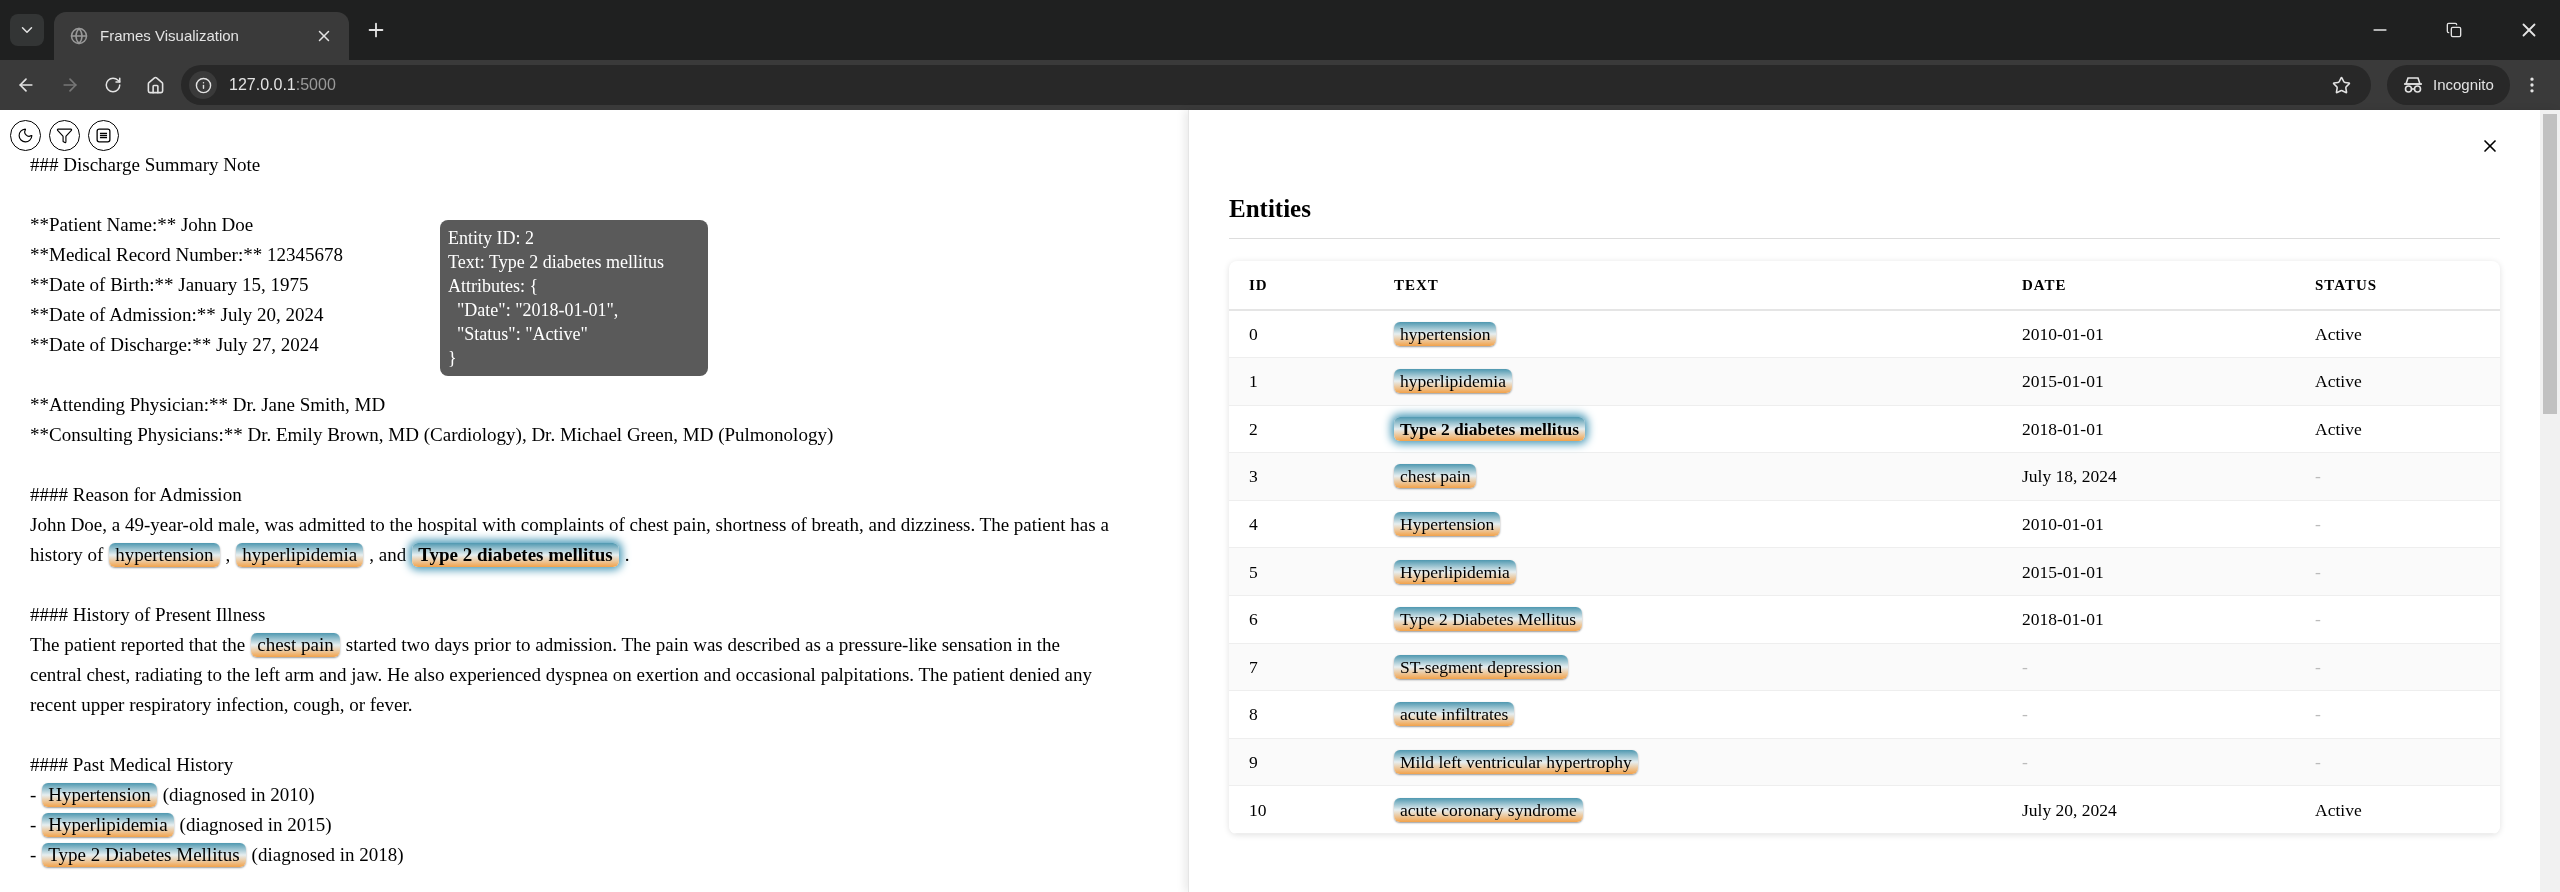  Describe the element at coordinates (2044, 284) in the screenshot. I see `column-header: DATE` at that location.